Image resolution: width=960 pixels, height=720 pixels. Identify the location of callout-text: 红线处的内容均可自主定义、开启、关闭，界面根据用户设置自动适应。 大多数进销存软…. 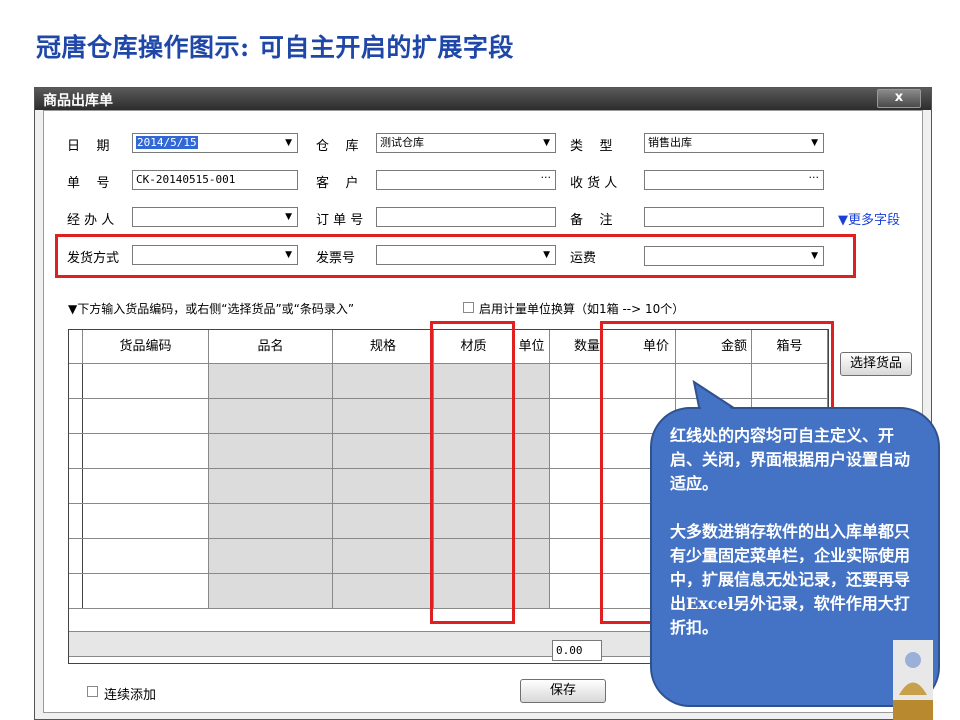
(795, 544).